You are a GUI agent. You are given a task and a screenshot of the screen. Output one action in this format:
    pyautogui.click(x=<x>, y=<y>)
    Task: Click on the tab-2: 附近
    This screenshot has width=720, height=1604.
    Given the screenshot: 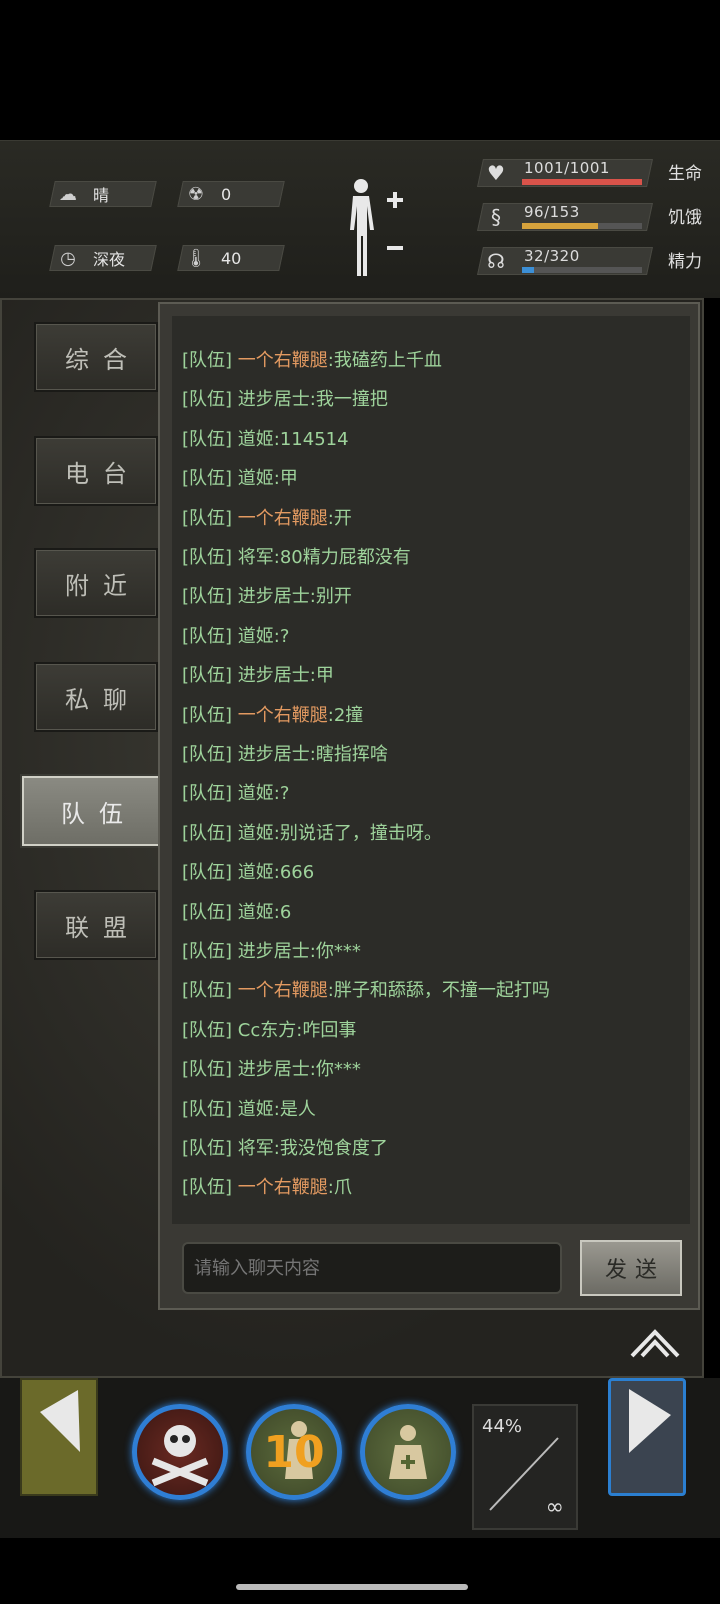 What is the action you would take?
    pyautogui.click(x=96, y=583)
    